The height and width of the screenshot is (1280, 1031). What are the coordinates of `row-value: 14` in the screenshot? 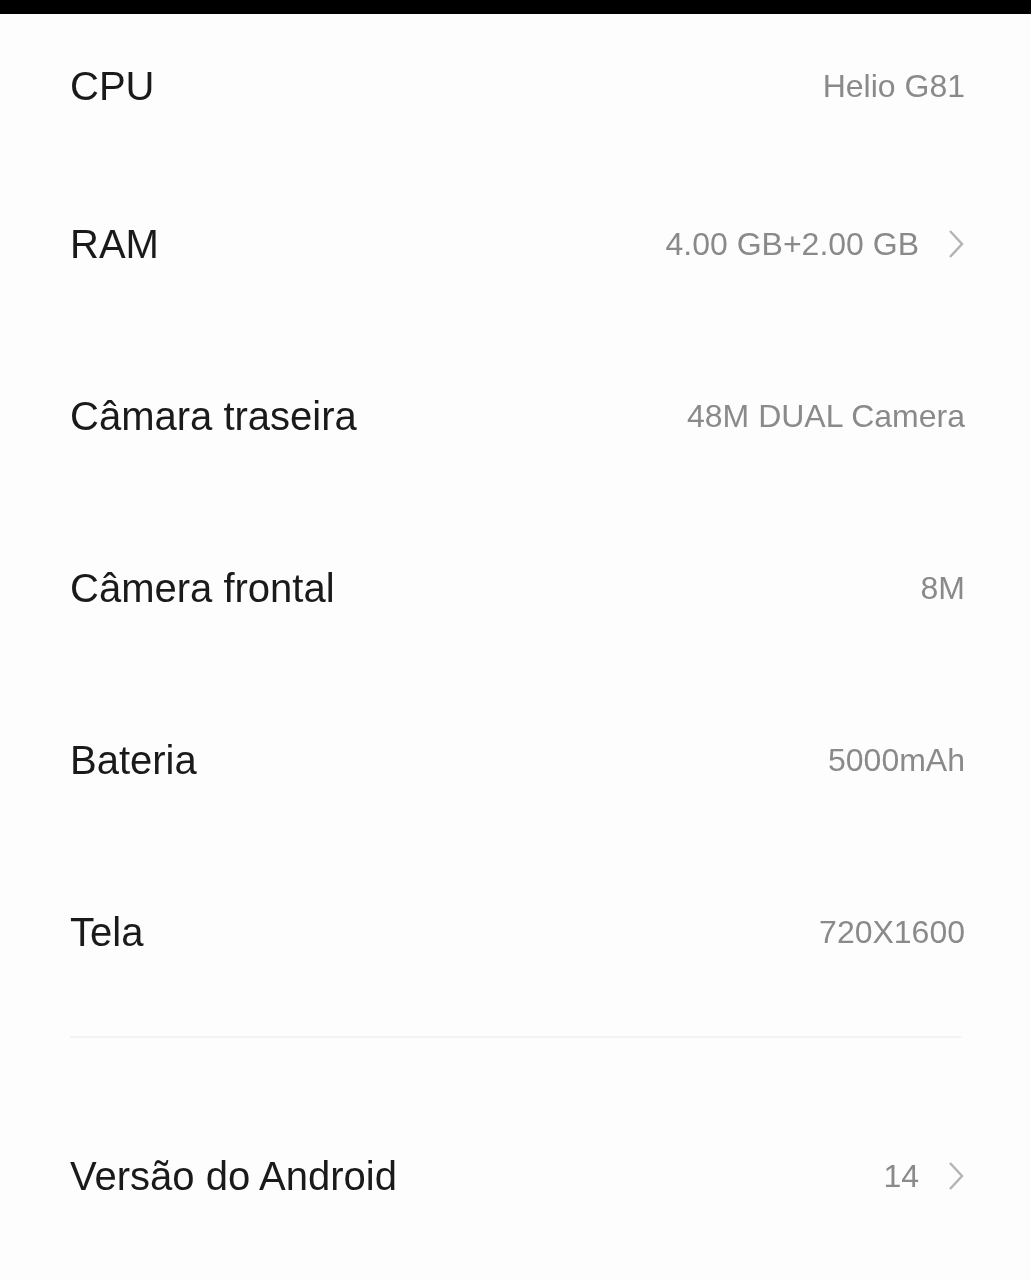 It's located at (901, 1176).